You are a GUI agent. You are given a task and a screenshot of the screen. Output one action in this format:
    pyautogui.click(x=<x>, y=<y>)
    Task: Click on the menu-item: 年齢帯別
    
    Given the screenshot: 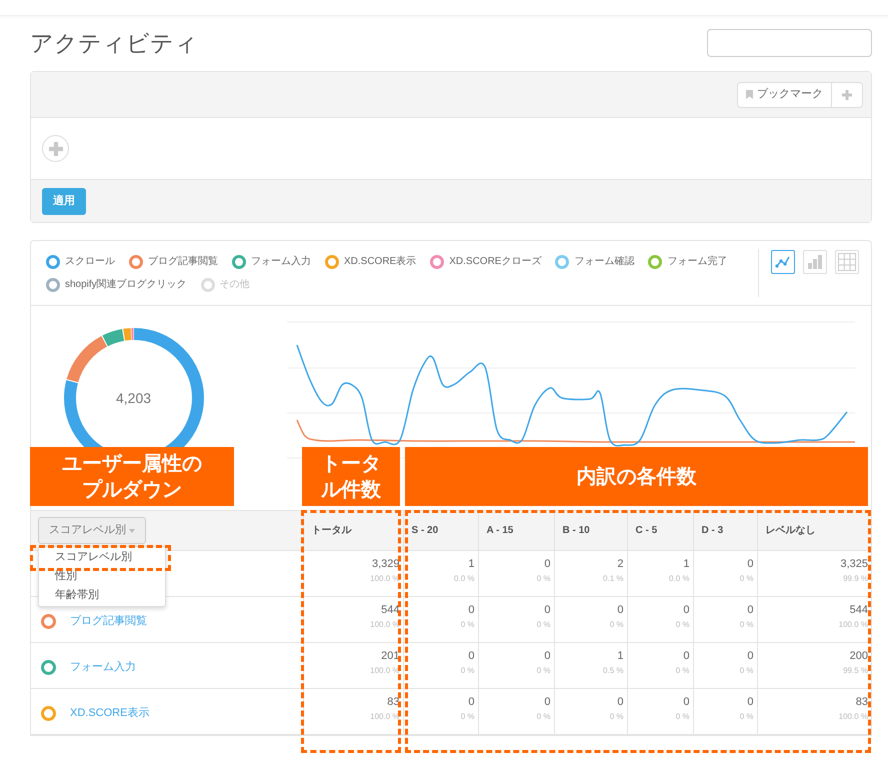 What is the action you would take?
    pyautogui.click(x=77, y=595)
    